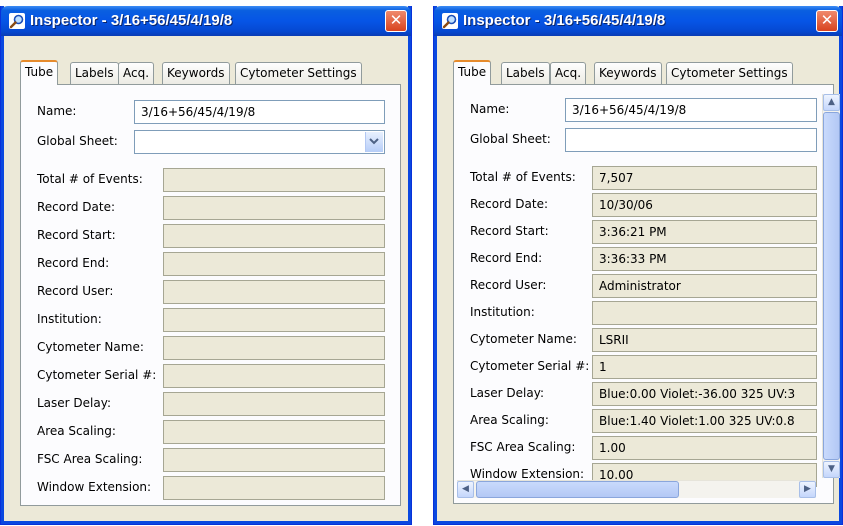 Image resolution: width=843 pixels, height=526 pixels. What do you see at coordinates (704, 259) in the screenshot?
I see `field-value: 3:36:33 PM` at bounding box center [704, 259].